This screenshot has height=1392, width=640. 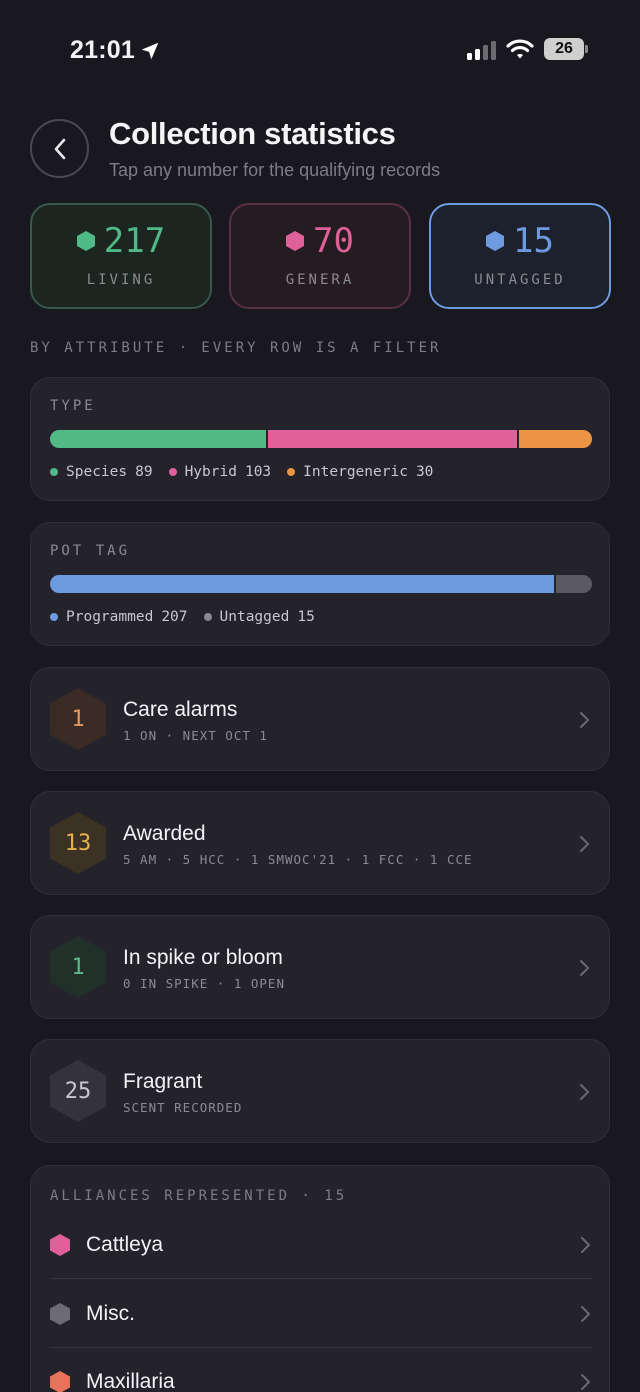 I want to click on stat-living-label: LIVING, so click(x=121, y=280).